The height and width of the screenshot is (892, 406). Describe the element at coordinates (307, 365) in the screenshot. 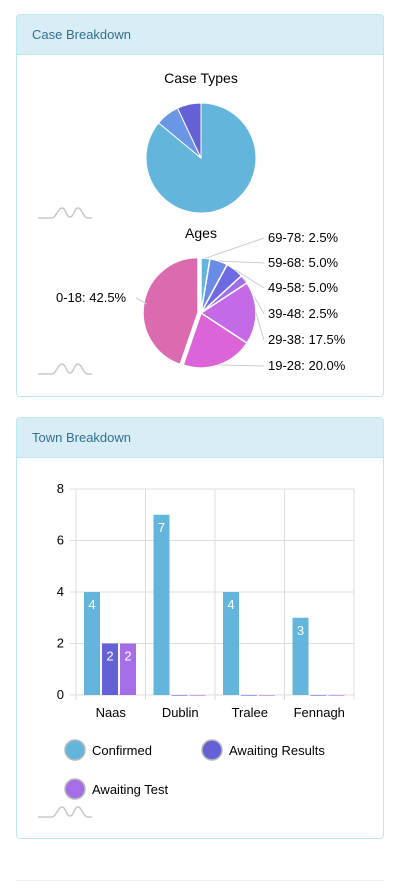

I see `age-slice-label: 19-28: 20.0%` at that location.